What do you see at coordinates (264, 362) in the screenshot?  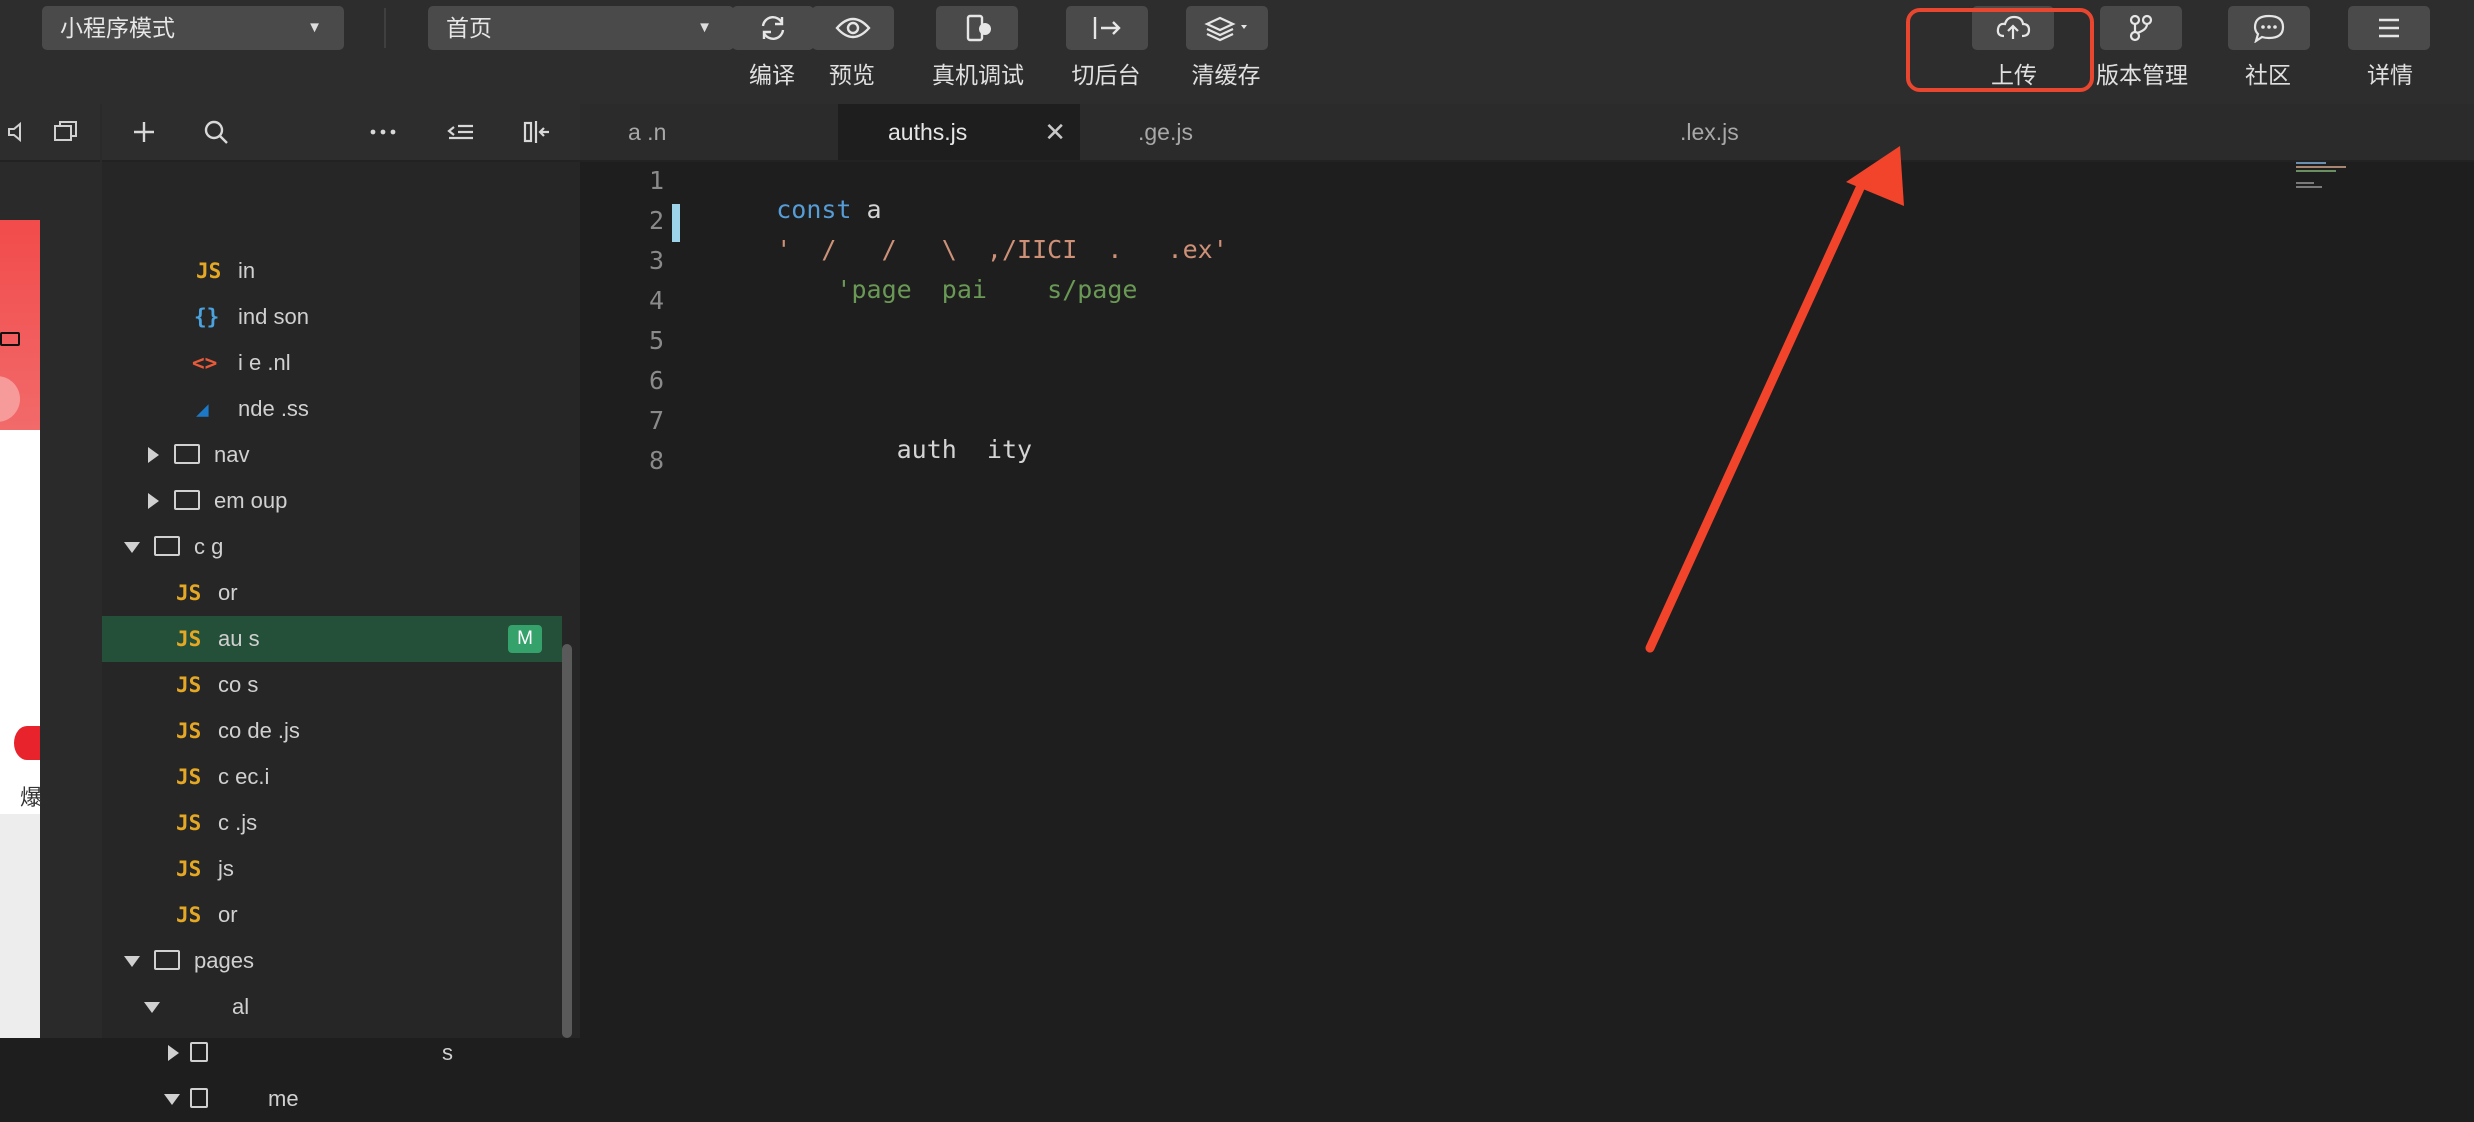 I see `file-label: i e .nl` at bounding box center [264, 362].